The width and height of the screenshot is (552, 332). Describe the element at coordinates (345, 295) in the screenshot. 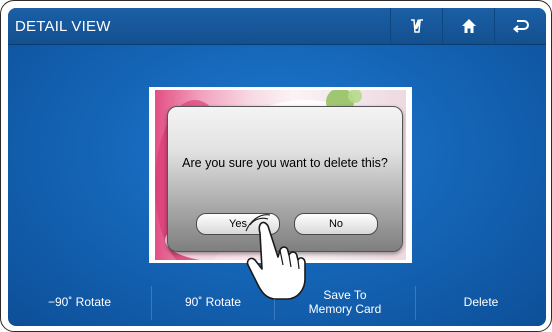

I see `save-label-line1: Save To` at that location.